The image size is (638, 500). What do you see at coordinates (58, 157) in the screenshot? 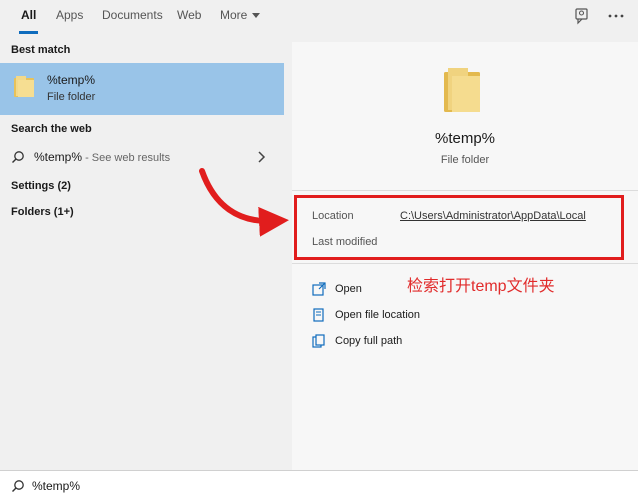
I see `web-result-query: %temp%` at bounding box center [58, 157].